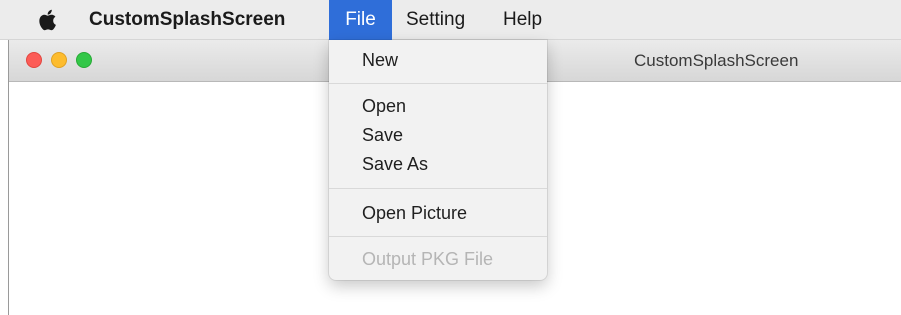  Describe the element at coordinates (716, 60) in the screenshot. I see `window-title: CustomSplashScreen` at that location.